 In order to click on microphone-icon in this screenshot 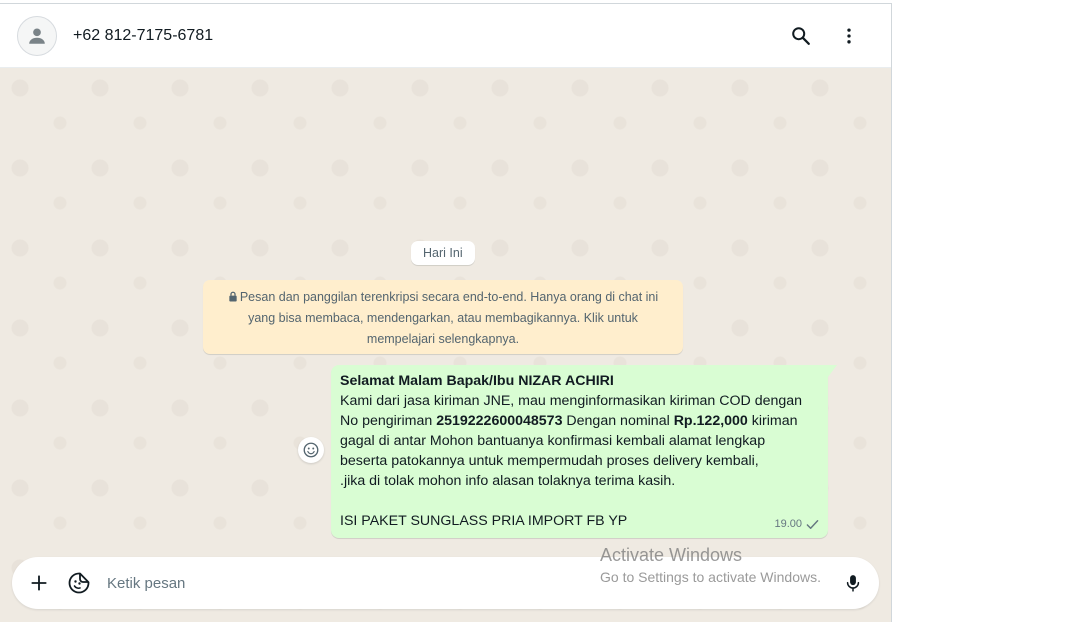, I will do `click(853, 583)`.